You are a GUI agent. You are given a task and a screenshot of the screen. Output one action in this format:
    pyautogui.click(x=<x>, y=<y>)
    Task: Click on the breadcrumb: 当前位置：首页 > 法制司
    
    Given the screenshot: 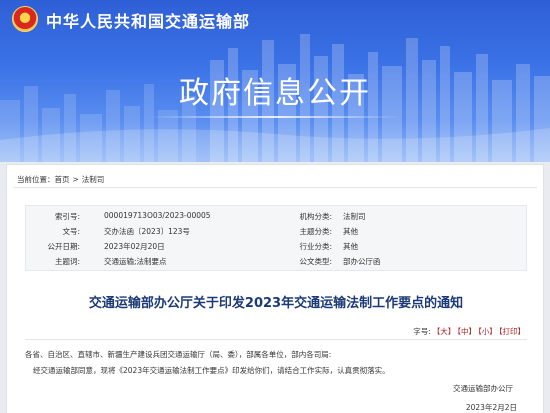 What is the action you would take?
    pyautogui.click(x=60, y=179)
    